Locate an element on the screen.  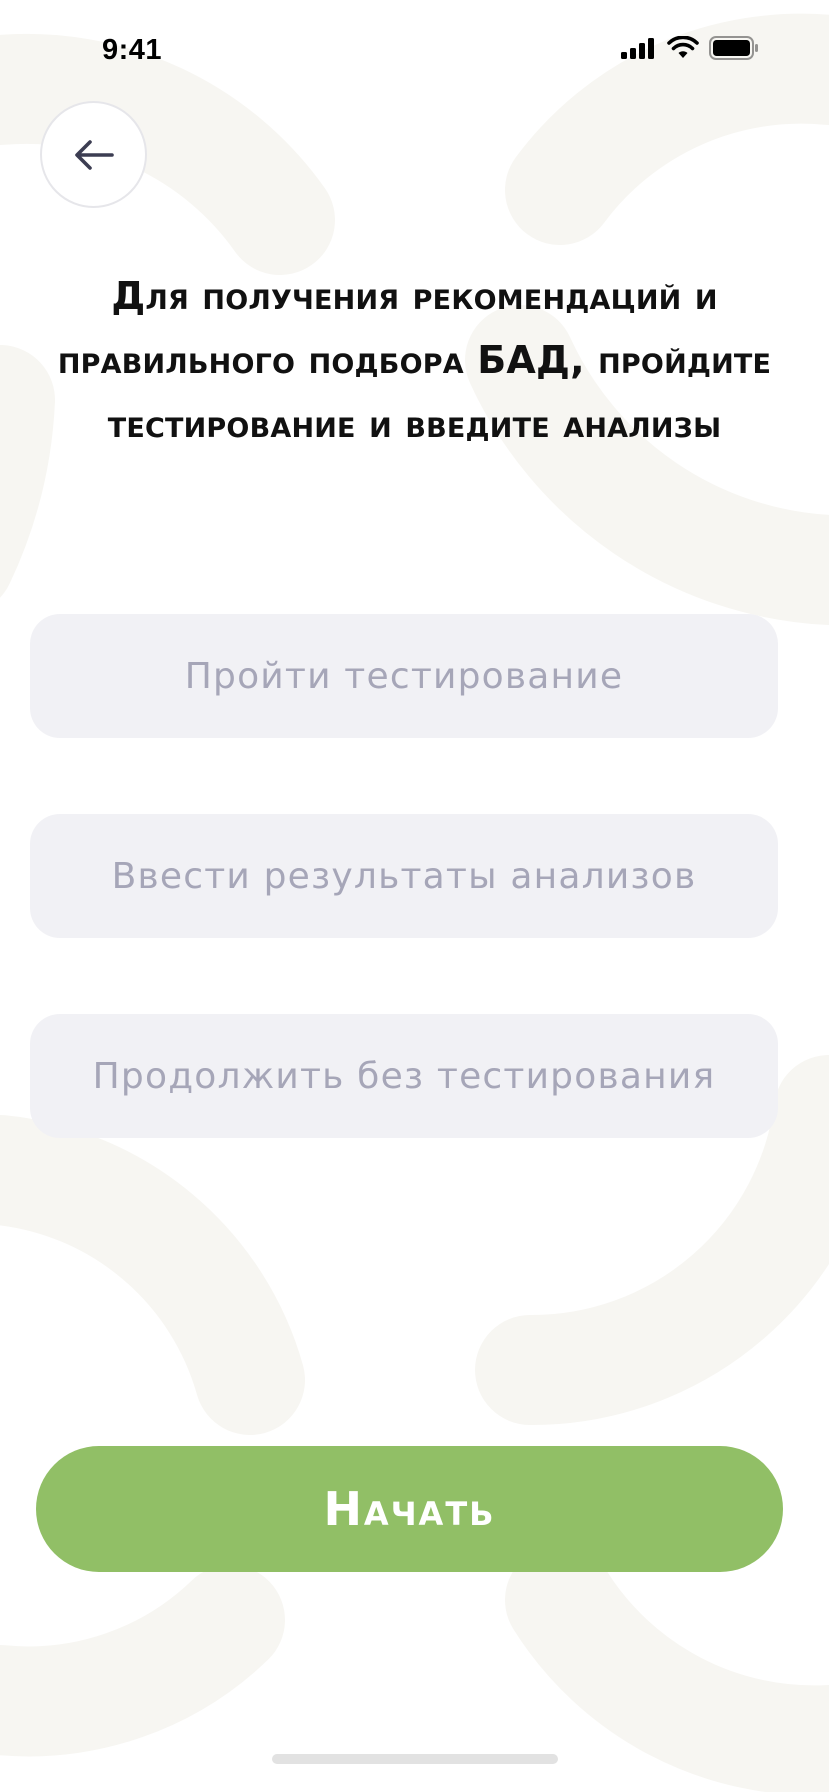
status-icons is located at coordinates (690, 48).